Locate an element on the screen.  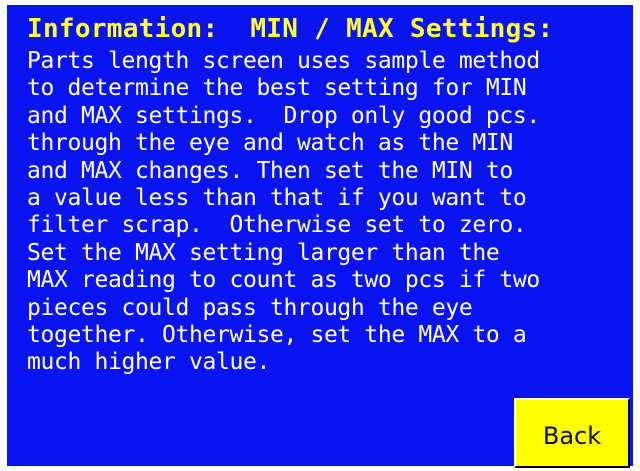
info-text-line: filter scrap. Otherwise set to zero. is located at coordinates (277, 225).